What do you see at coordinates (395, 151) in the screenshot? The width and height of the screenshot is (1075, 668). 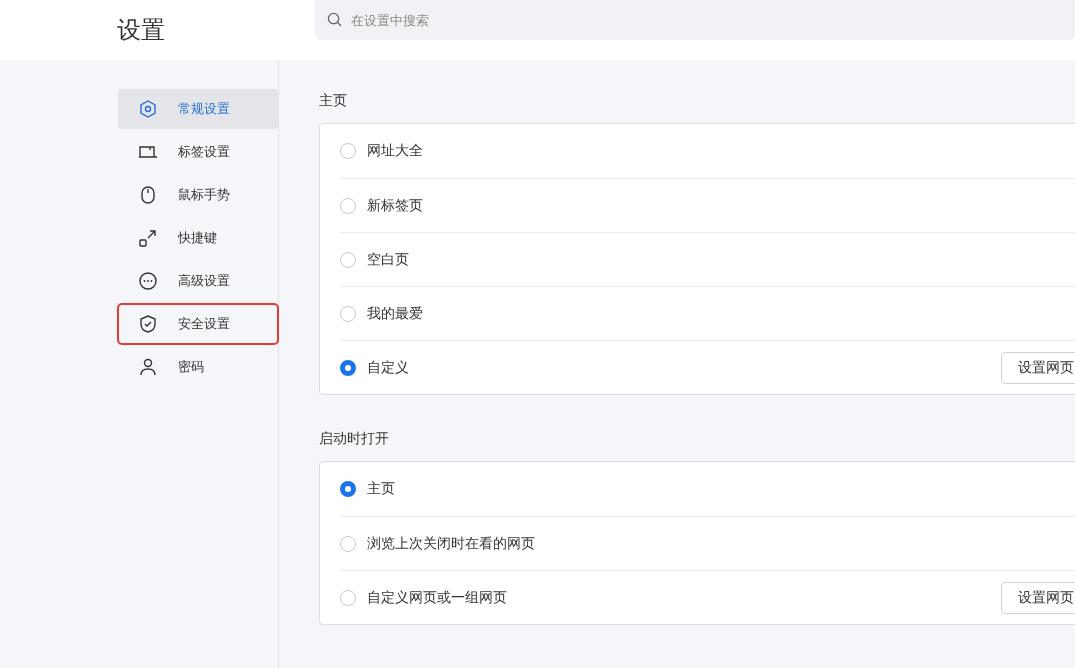 I see `option-label: 网址大全` at bounding box center [395, 151].